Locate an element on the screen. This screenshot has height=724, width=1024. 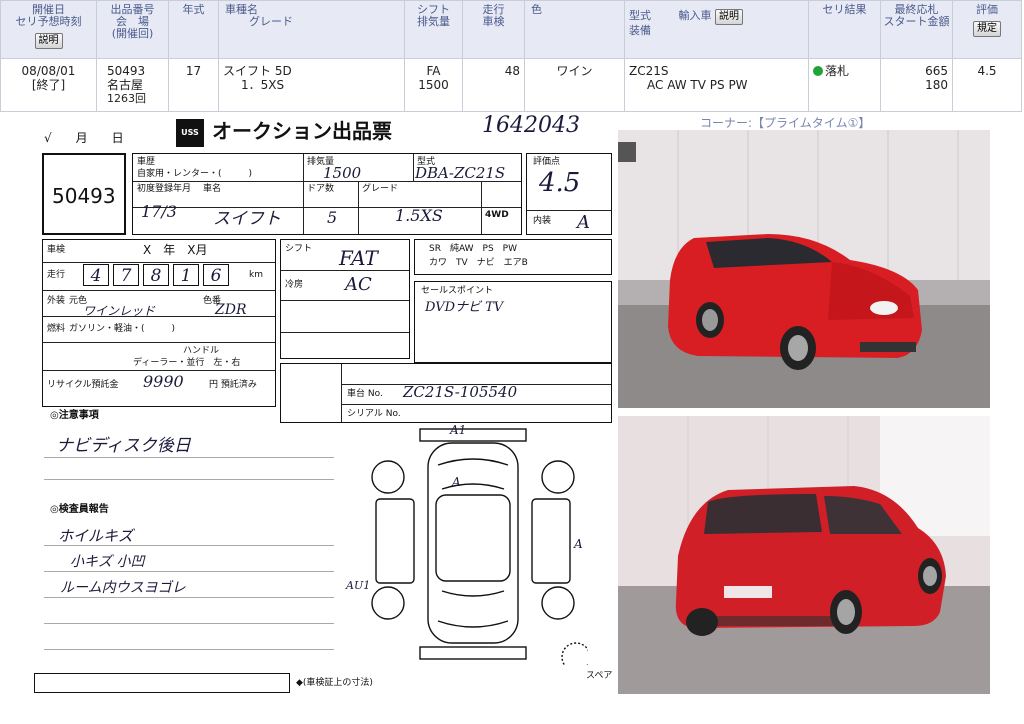
col-grade-label: グレード is located at coordinates (271, 21).